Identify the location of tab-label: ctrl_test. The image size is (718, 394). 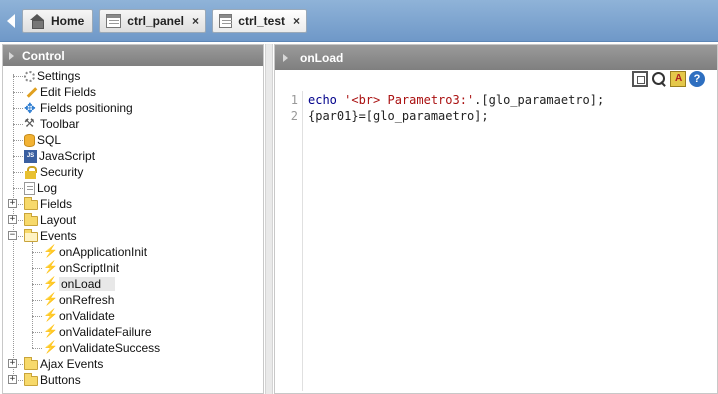
(261, 21).